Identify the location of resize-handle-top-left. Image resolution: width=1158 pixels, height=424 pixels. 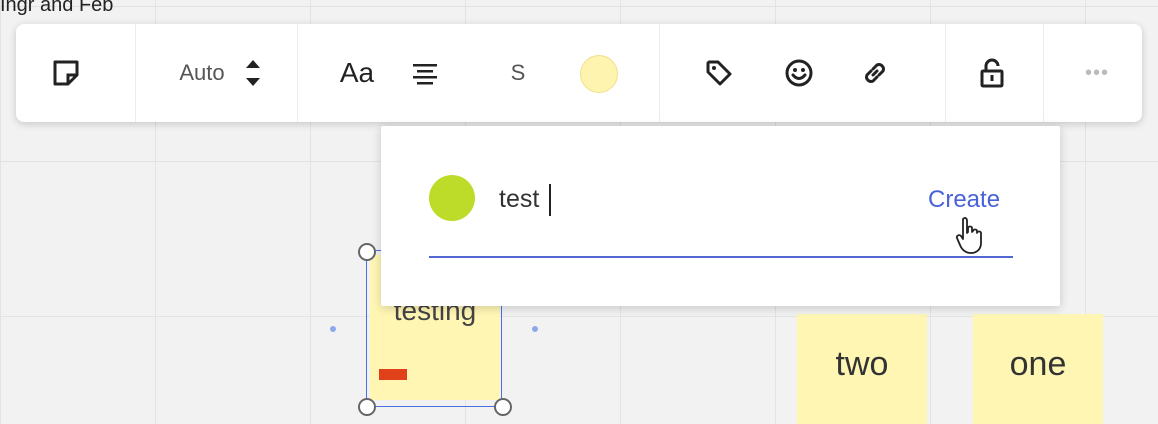
(367, 252).